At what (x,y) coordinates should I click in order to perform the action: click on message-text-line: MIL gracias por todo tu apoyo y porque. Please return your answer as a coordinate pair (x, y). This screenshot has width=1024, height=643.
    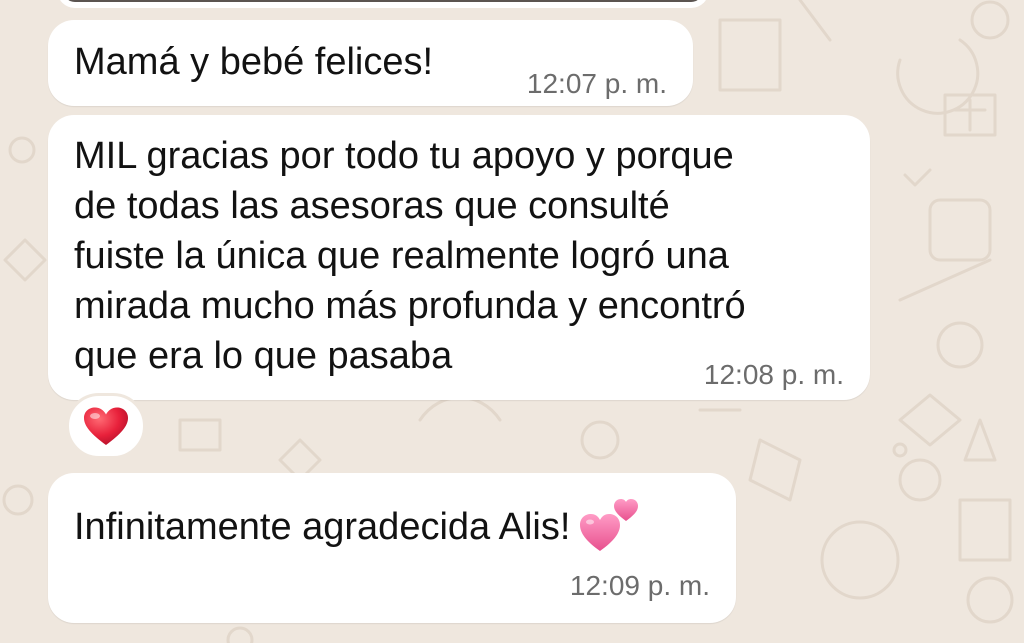
    Looking at the image, I should click on (404, 156).